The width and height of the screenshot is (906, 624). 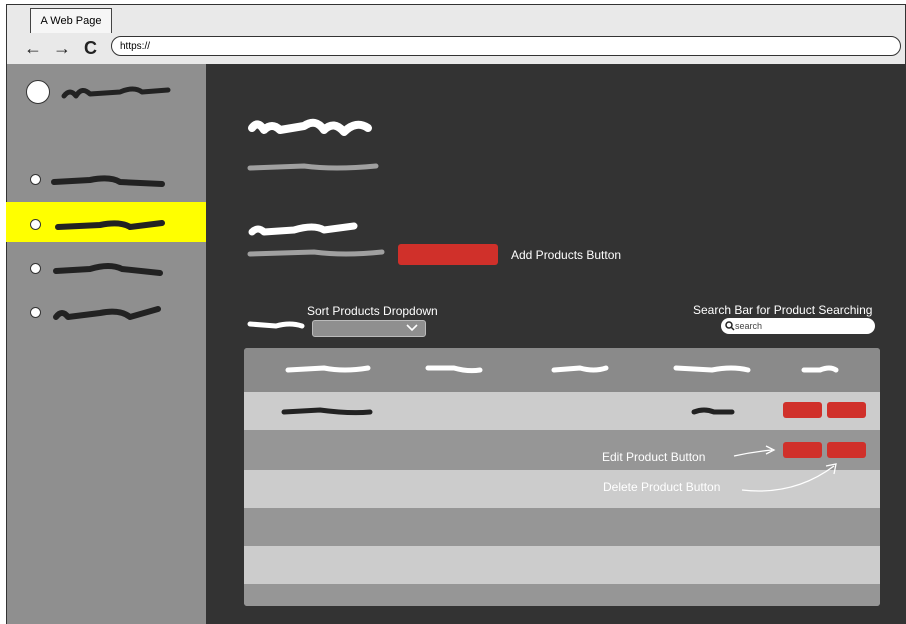 I want to click on sort-dropdown-annotation: Sort Products Dropdown, so click(x=372, y=311).